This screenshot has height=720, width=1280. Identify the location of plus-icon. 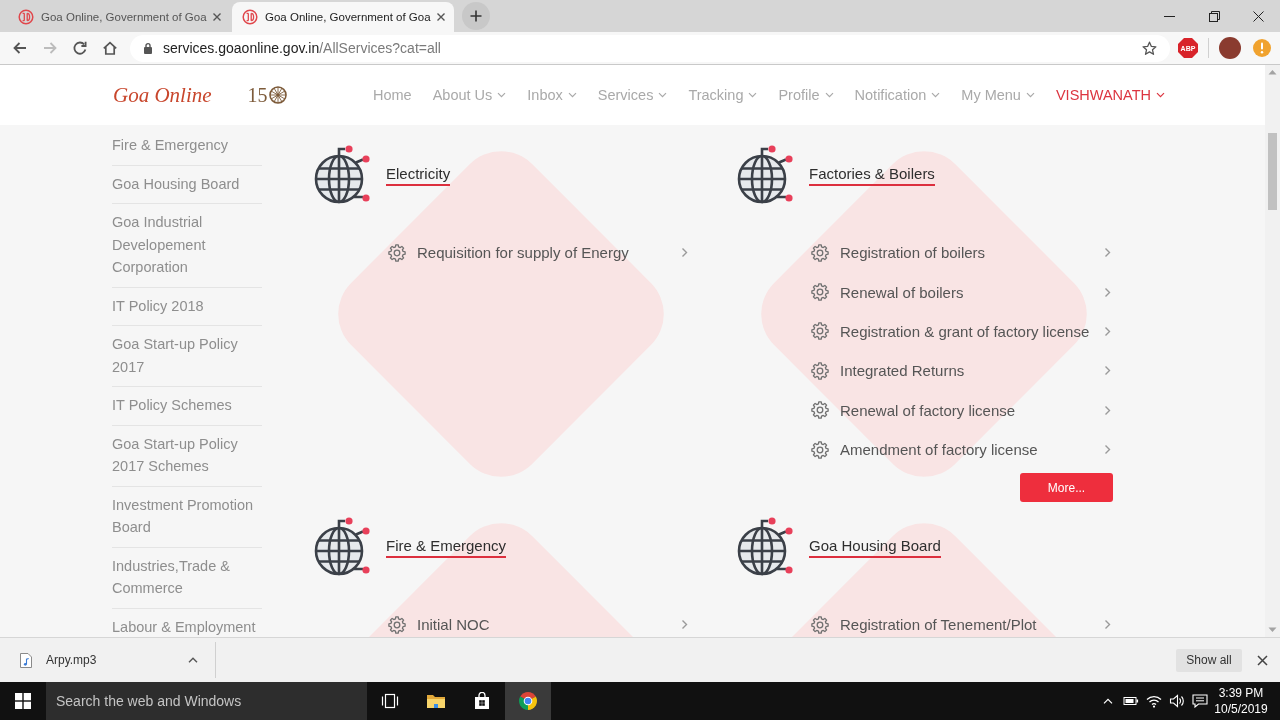
(476, 16).